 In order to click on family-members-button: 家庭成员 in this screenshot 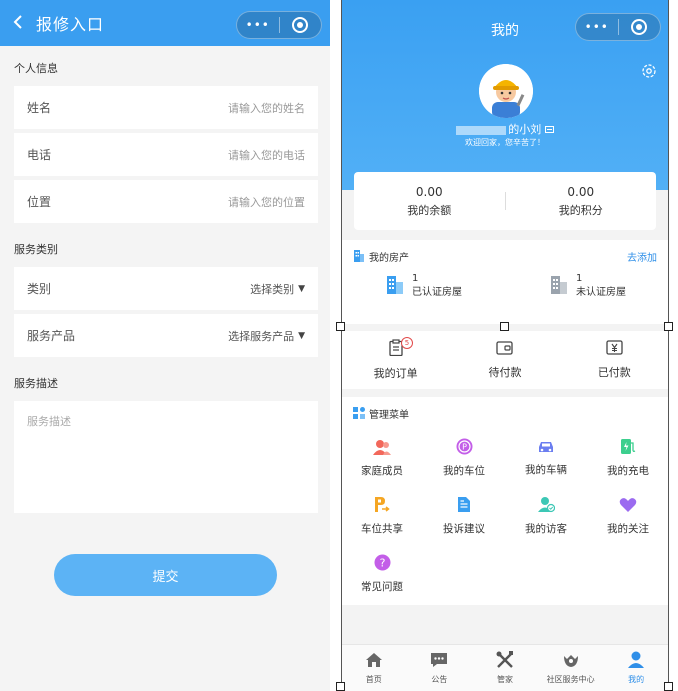, I will do `click(382, 458)`.